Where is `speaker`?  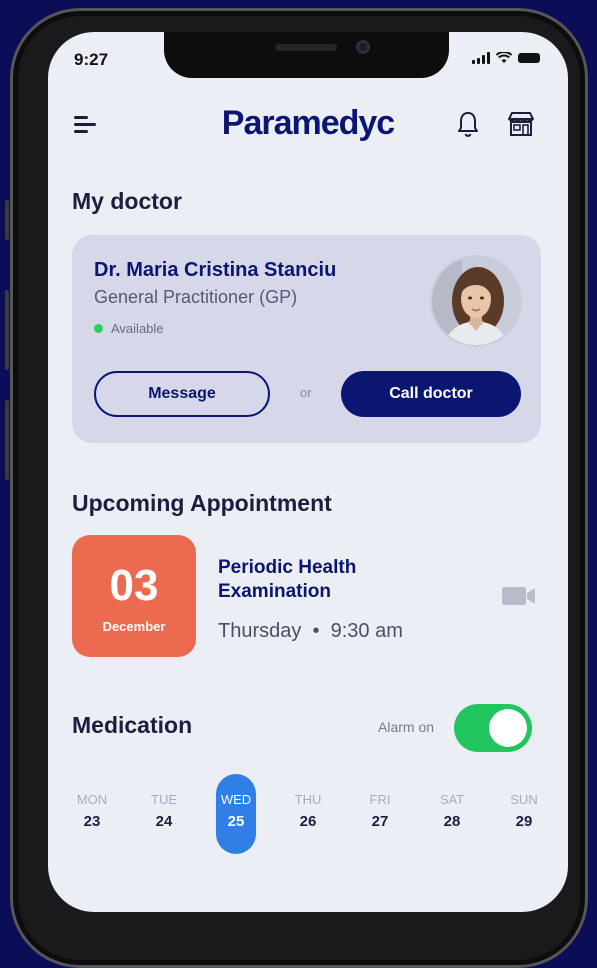
speaker is located at coordinates (306, 47).